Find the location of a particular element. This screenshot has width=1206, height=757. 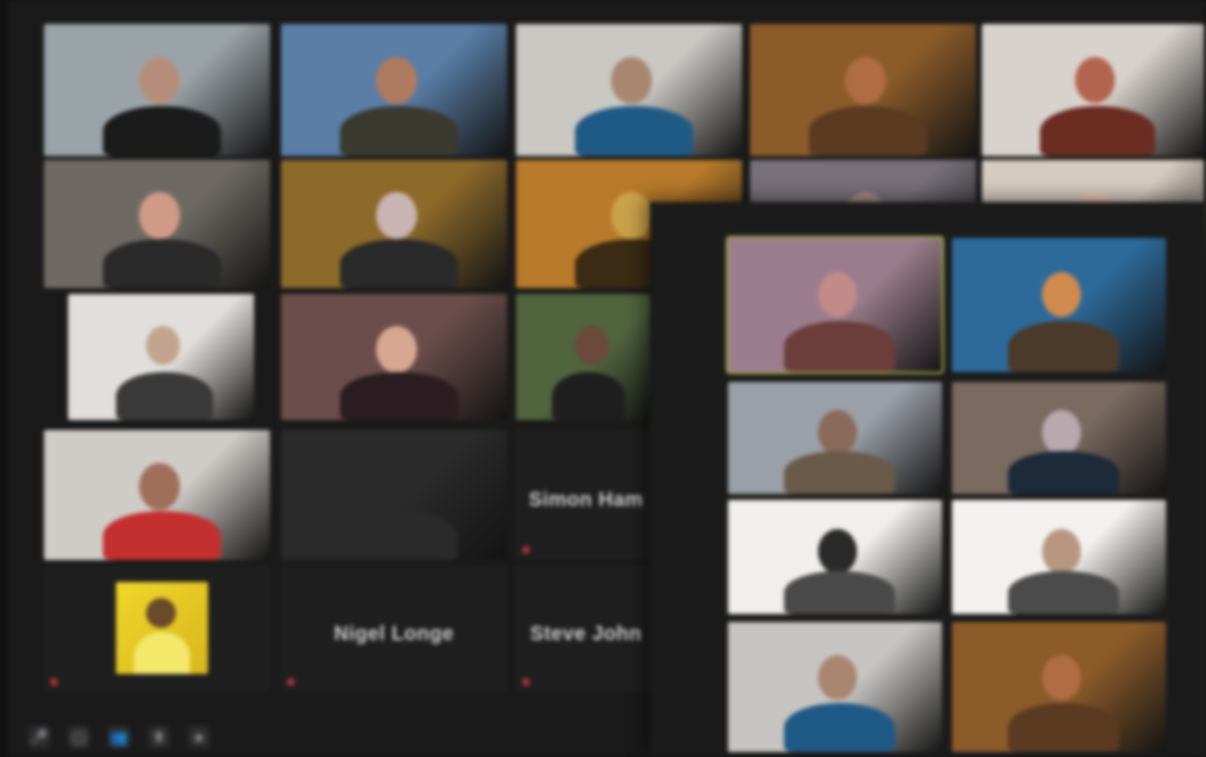

video-glyph: ▢ is located at coordinates (79, 737).